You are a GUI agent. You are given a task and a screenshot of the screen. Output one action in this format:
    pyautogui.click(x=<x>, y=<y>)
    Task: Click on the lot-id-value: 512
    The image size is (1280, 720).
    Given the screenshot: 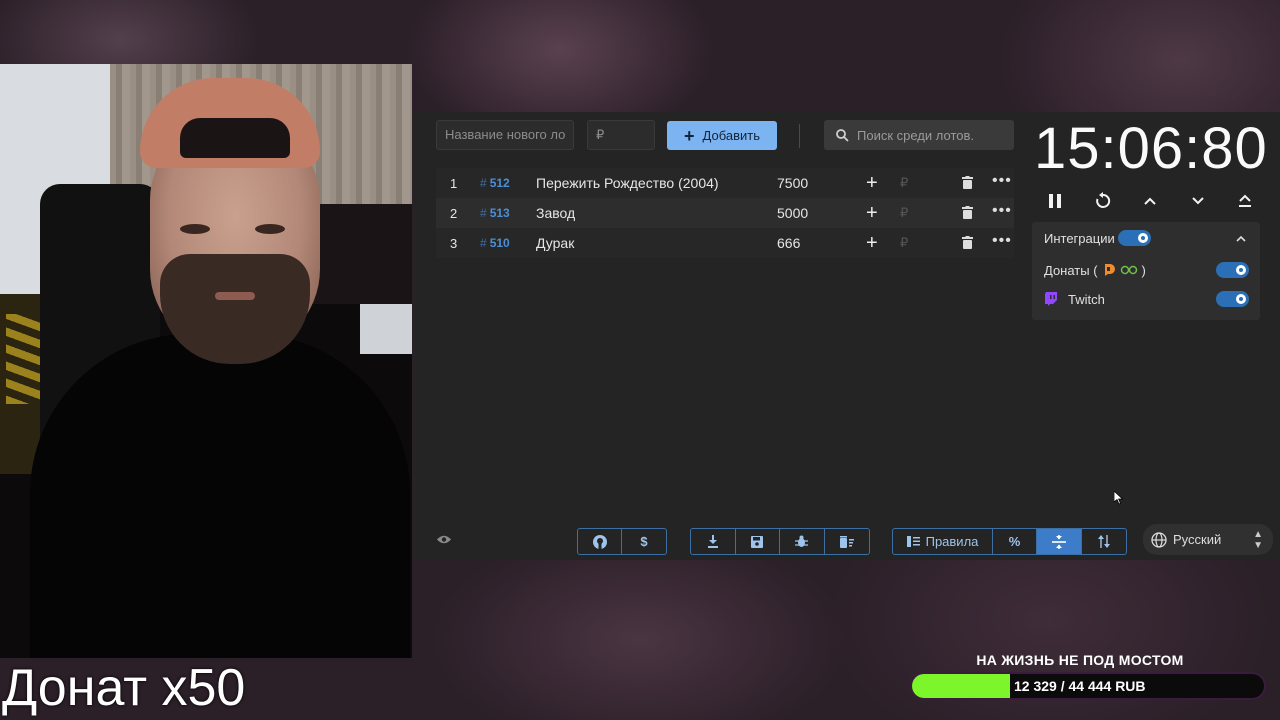 What is the action you would take?
    pyautogui.click(x=499, y=183)
    